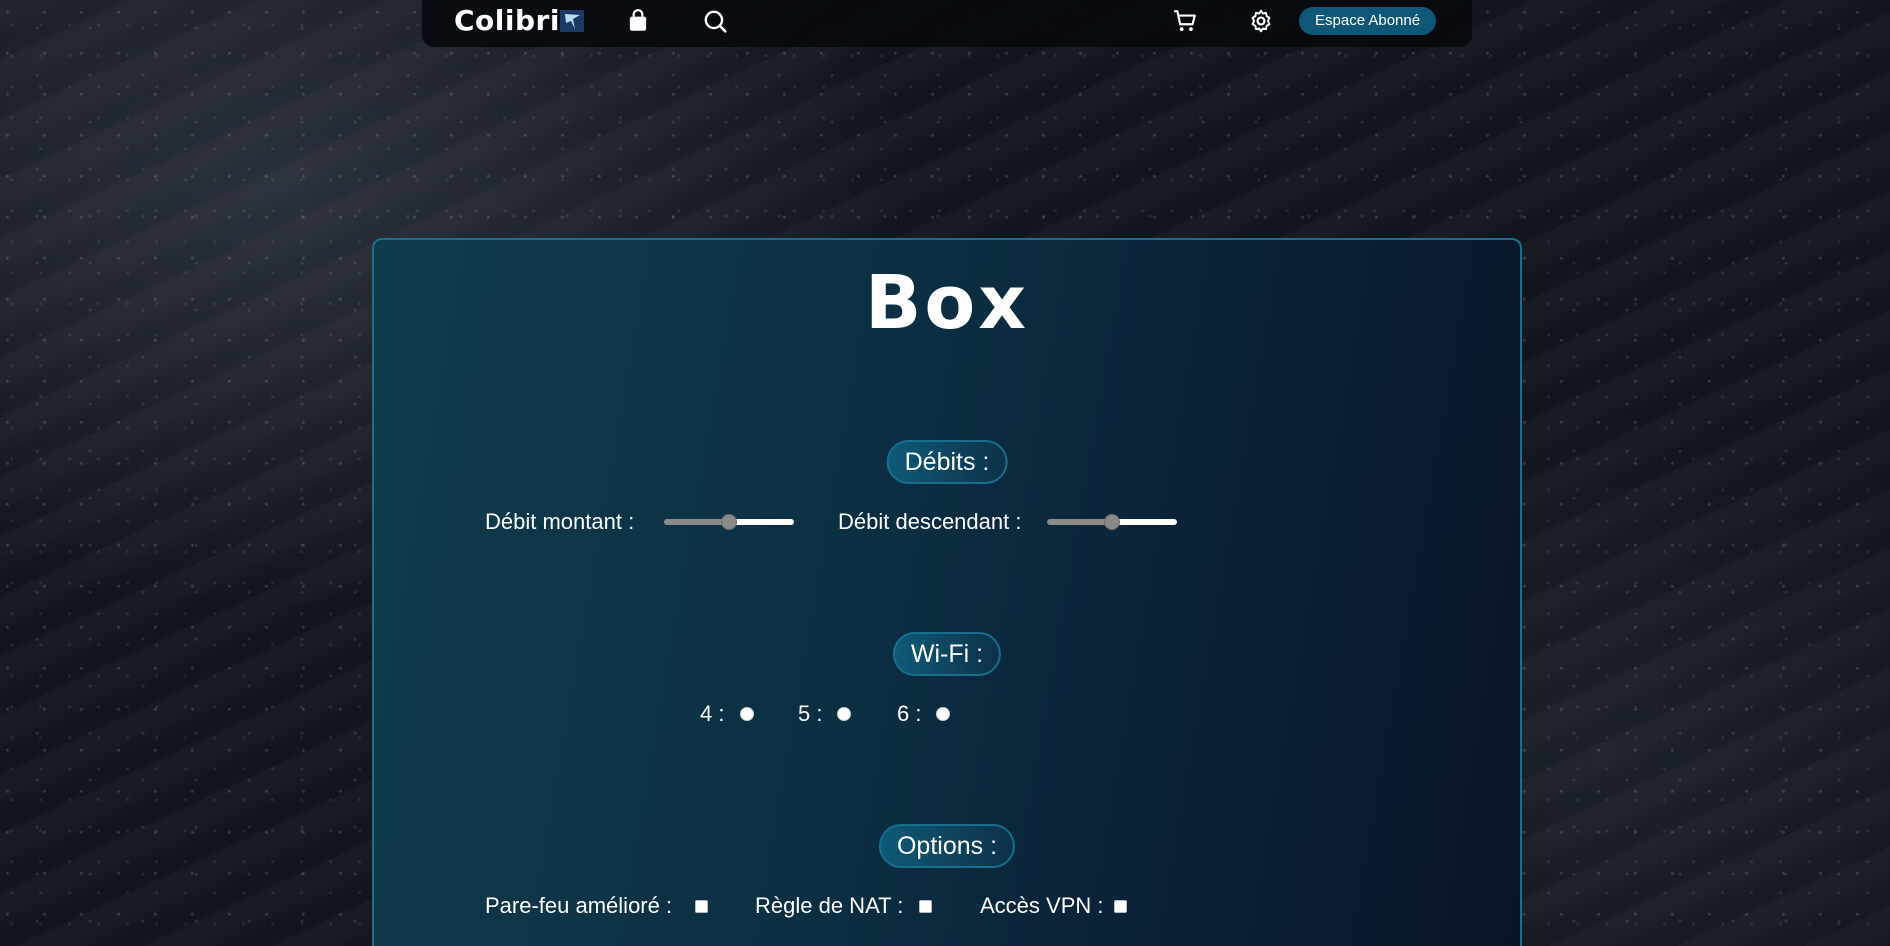  I want to click on logo-mark-icon, so click(572, 21).